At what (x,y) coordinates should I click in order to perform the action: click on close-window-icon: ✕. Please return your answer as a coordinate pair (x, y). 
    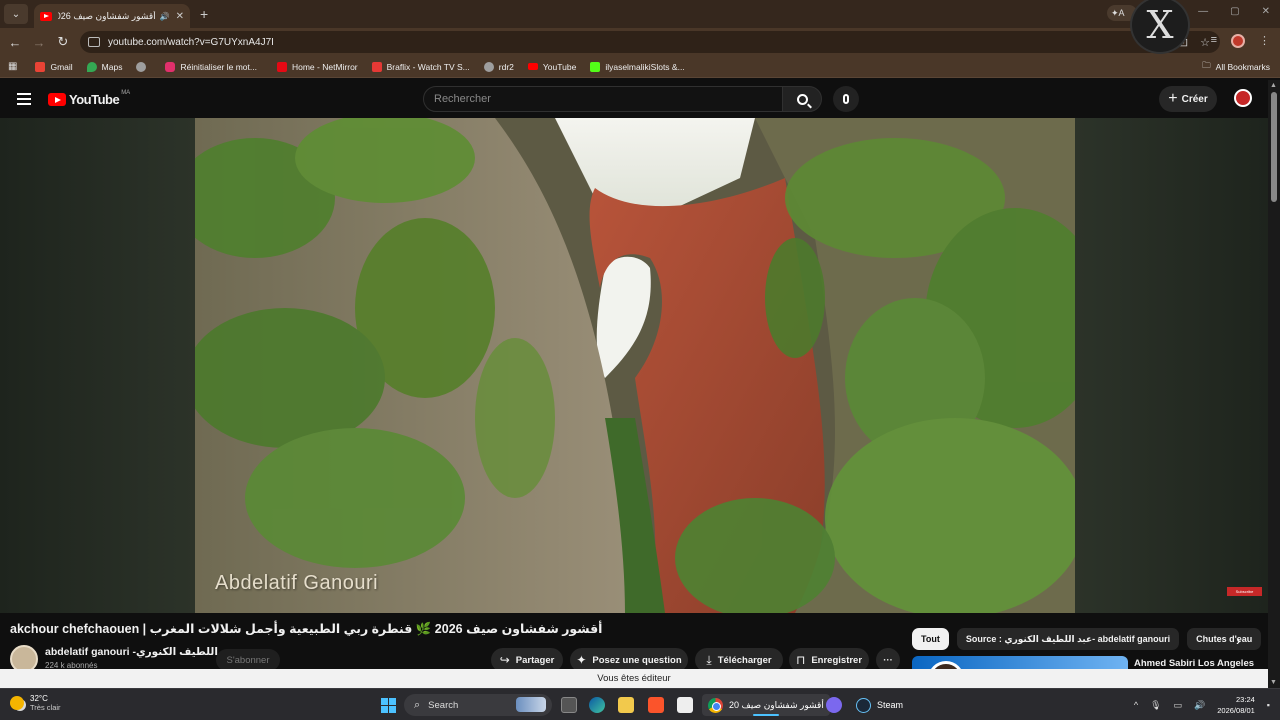
    Looking at the image, I should click on (1266, 11).